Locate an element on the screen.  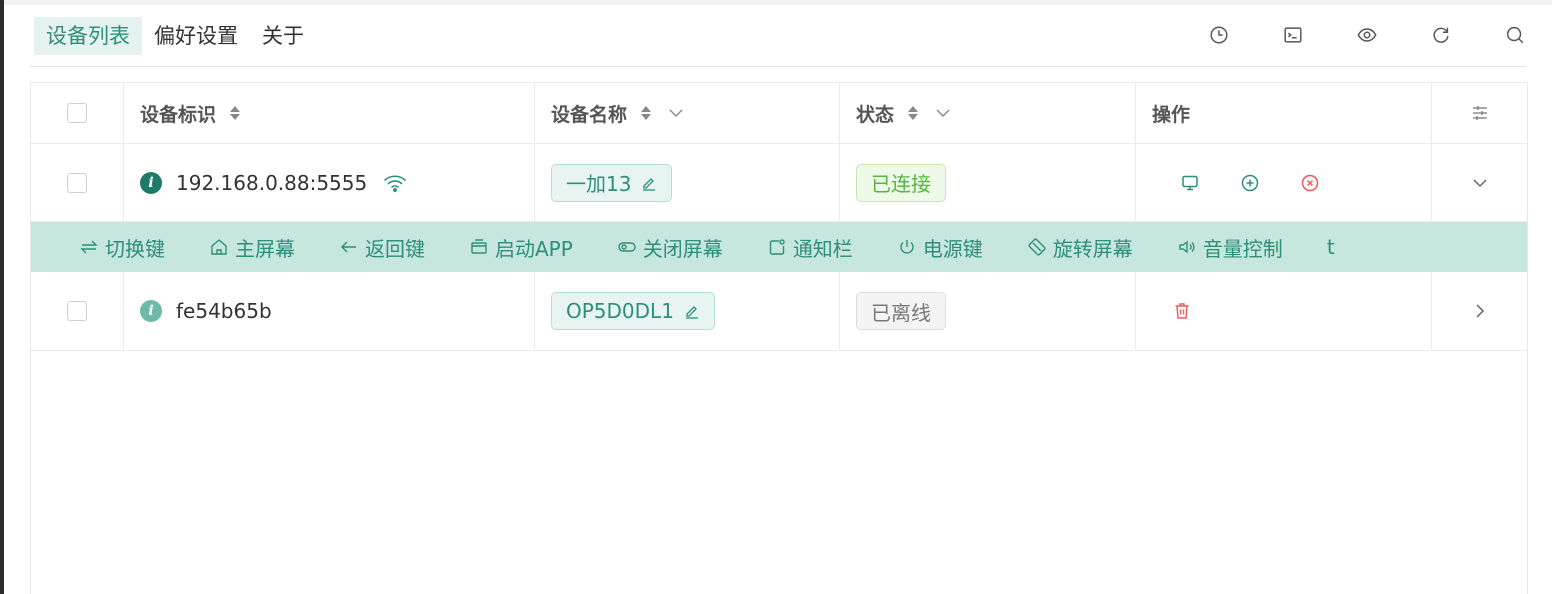
action-label: 通知栏 is located at coordinates (822, 248).